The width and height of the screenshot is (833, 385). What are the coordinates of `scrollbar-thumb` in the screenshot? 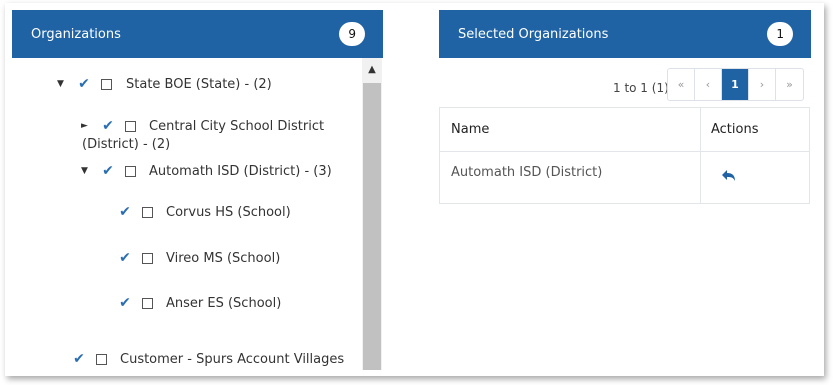 It's located at (372, 226).